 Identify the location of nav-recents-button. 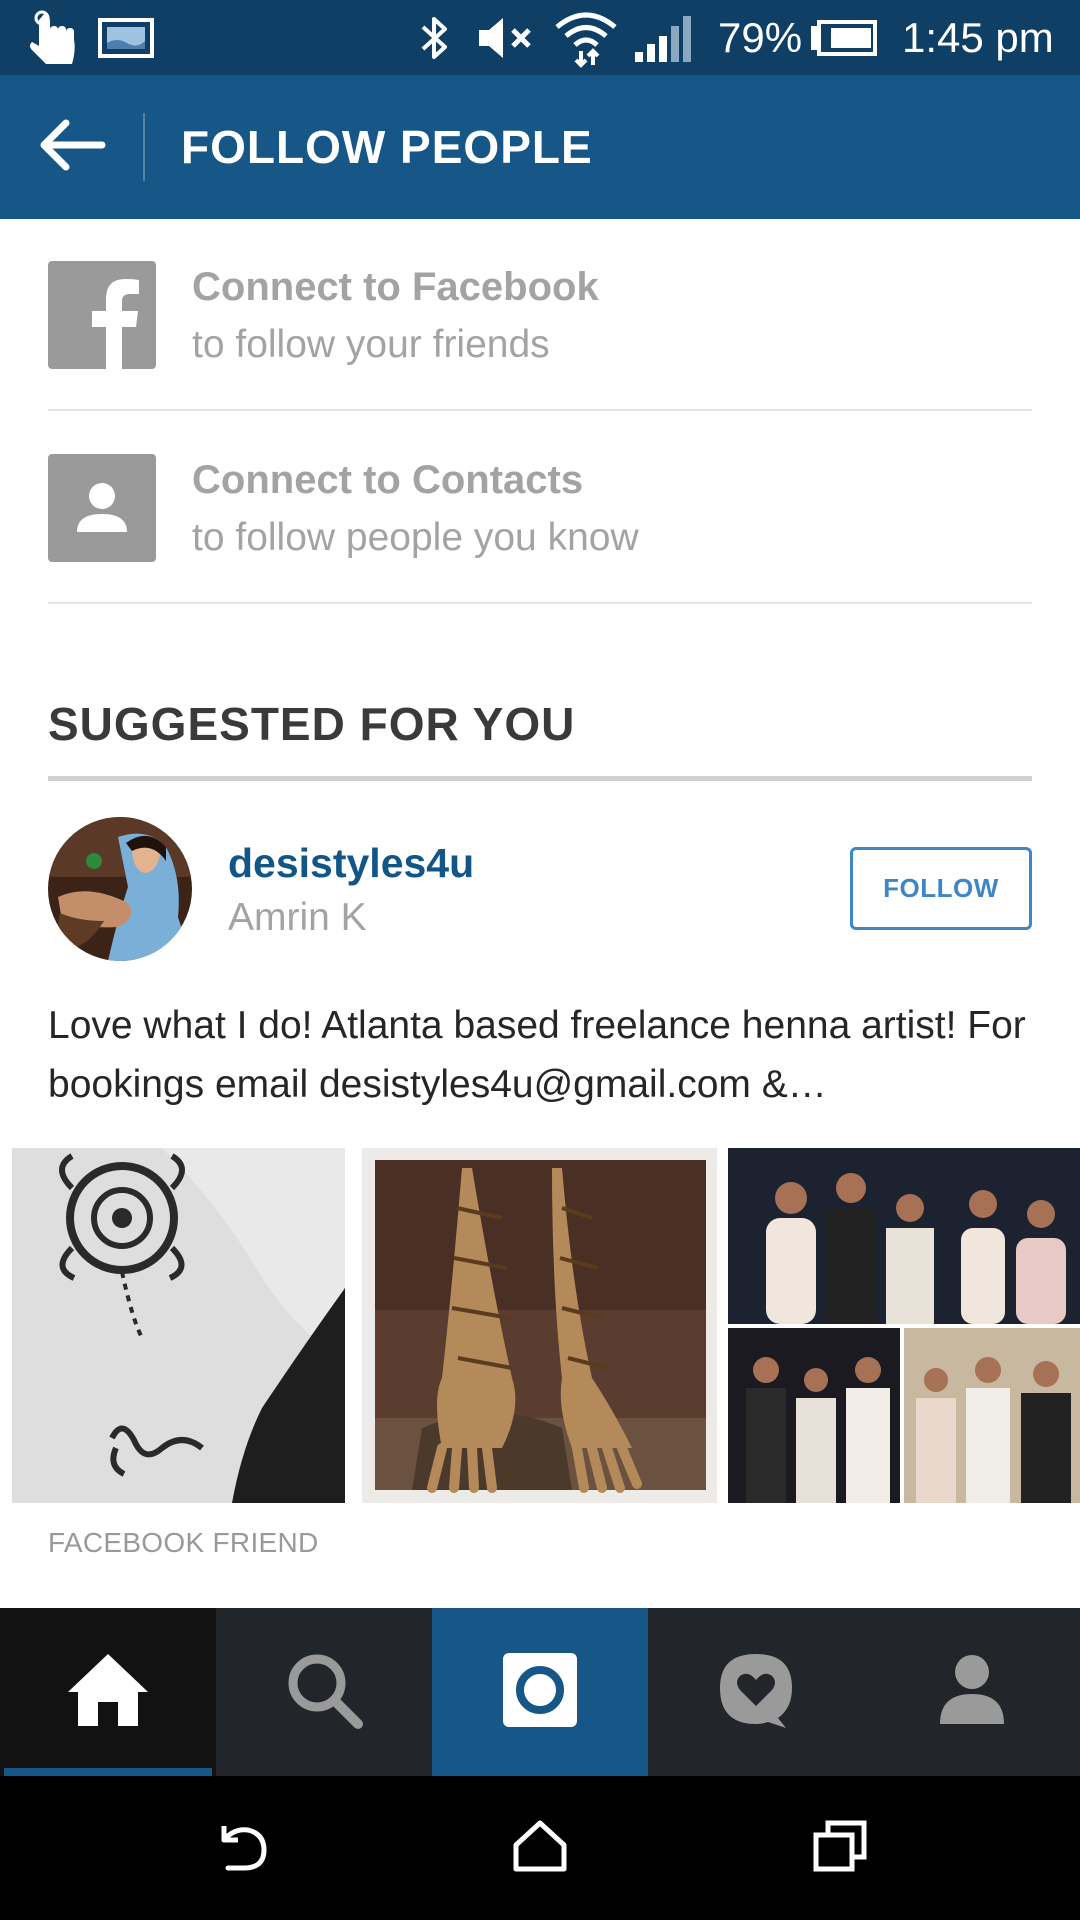
(840, 1848).